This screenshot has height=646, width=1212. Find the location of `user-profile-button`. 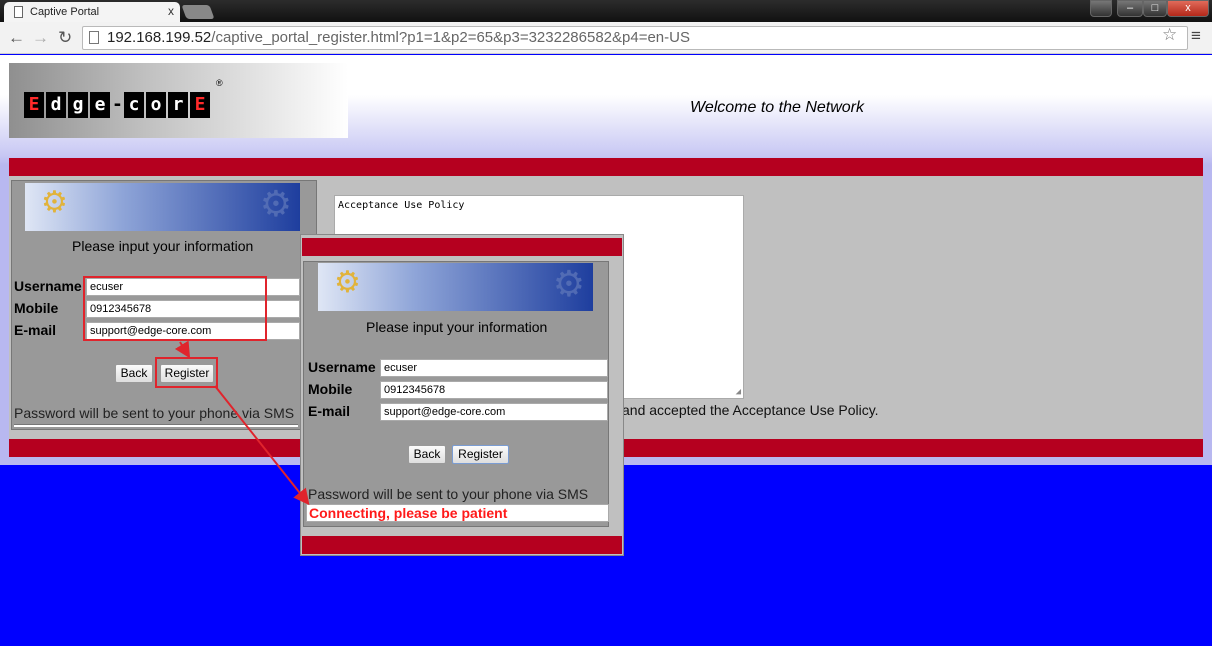

user-profile-button is located at coordinates (1101, 8).